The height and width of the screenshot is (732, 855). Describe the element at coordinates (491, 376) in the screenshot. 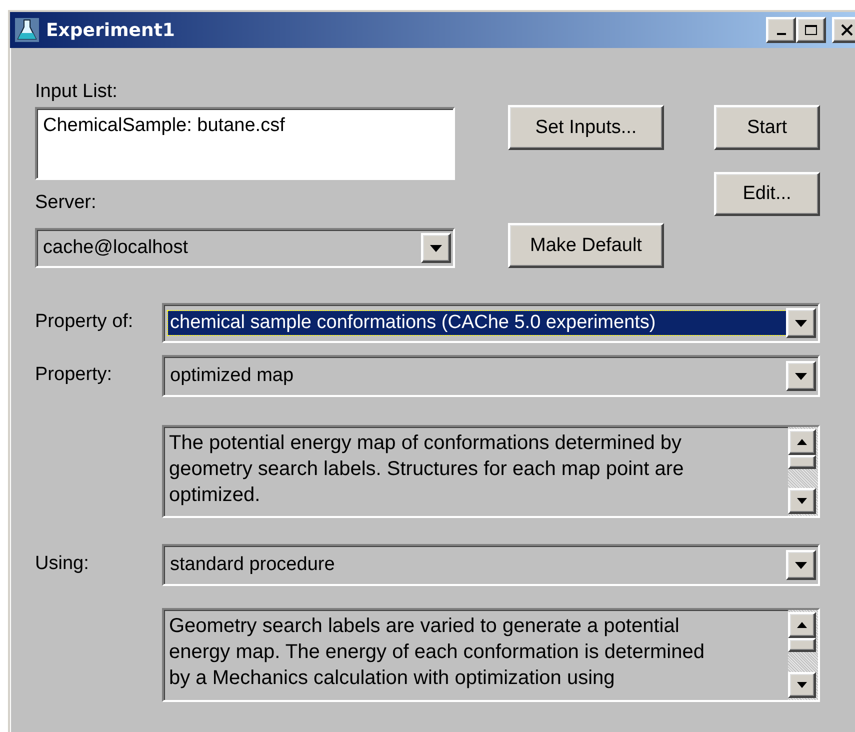

I see `dropdown: optimized map` at that location.